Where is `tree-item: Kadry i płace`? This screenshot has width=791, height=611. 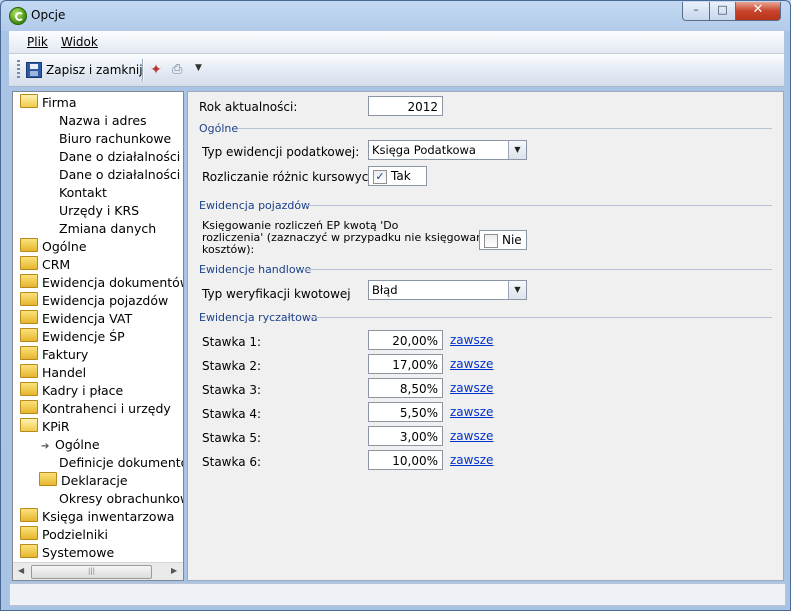 tree-item: Kadry i płace is located at coordinates (71, 391).